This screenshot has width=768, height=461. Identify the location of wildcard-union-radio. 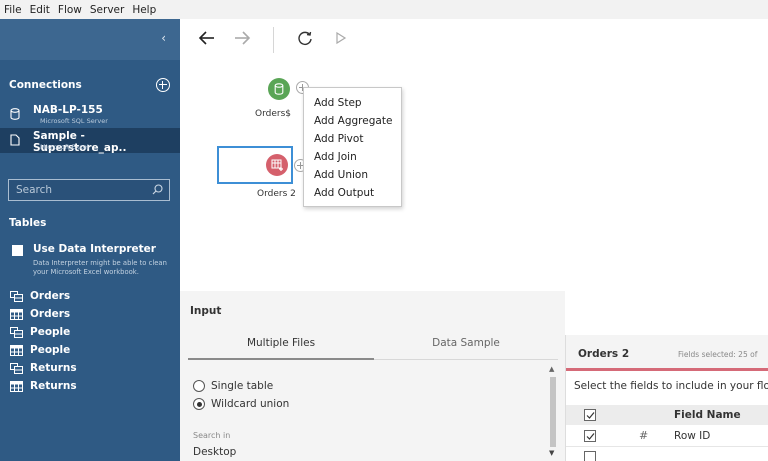
(199, 404).